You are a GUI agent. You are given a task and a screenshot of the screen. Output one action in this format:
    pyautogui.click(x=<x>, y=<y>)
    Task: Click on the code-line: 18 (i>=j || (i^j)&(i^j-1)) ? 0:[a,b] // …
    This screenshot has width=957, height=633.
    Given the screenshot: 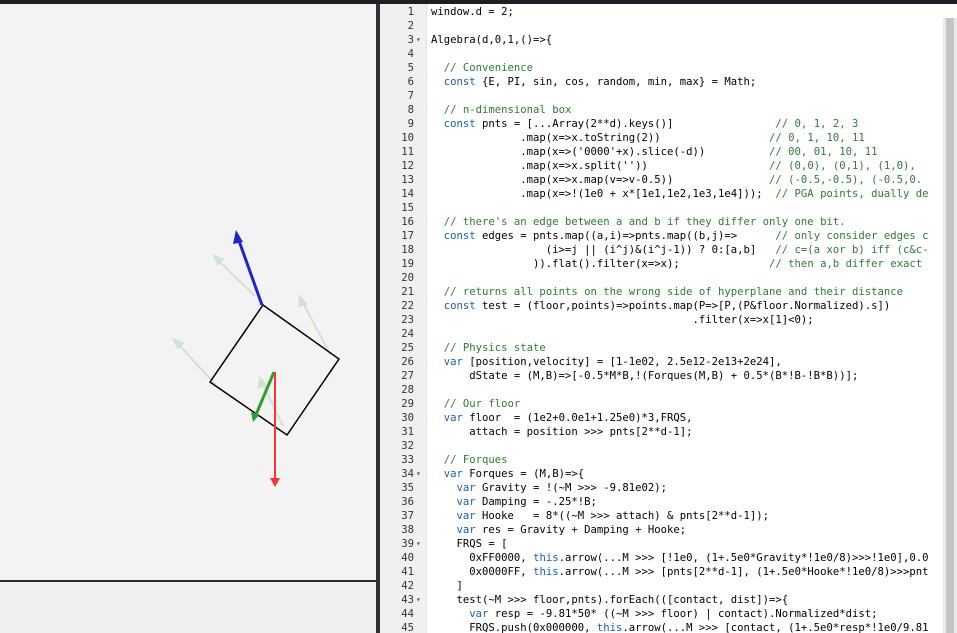 What is the action you would take?
    pyautogui.click(x=668, y=250)
    